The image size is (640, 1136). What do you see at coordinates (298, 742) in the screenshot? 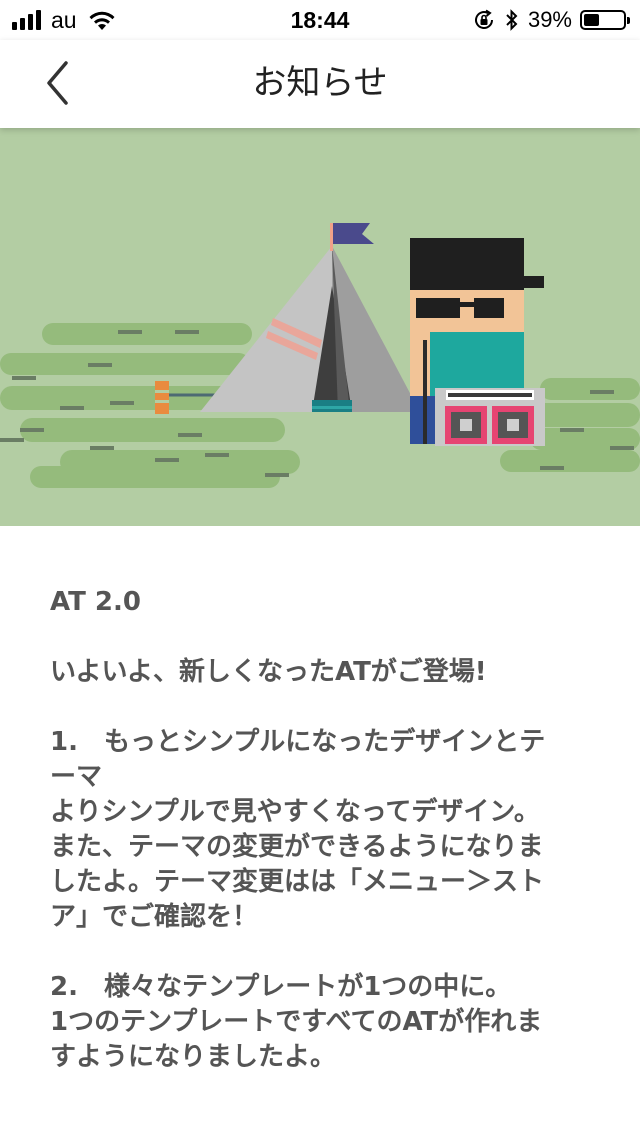
I see `section1-title-line1: 1. もっとシンプルになったデザインとテ` at bounding box center [298, 742].